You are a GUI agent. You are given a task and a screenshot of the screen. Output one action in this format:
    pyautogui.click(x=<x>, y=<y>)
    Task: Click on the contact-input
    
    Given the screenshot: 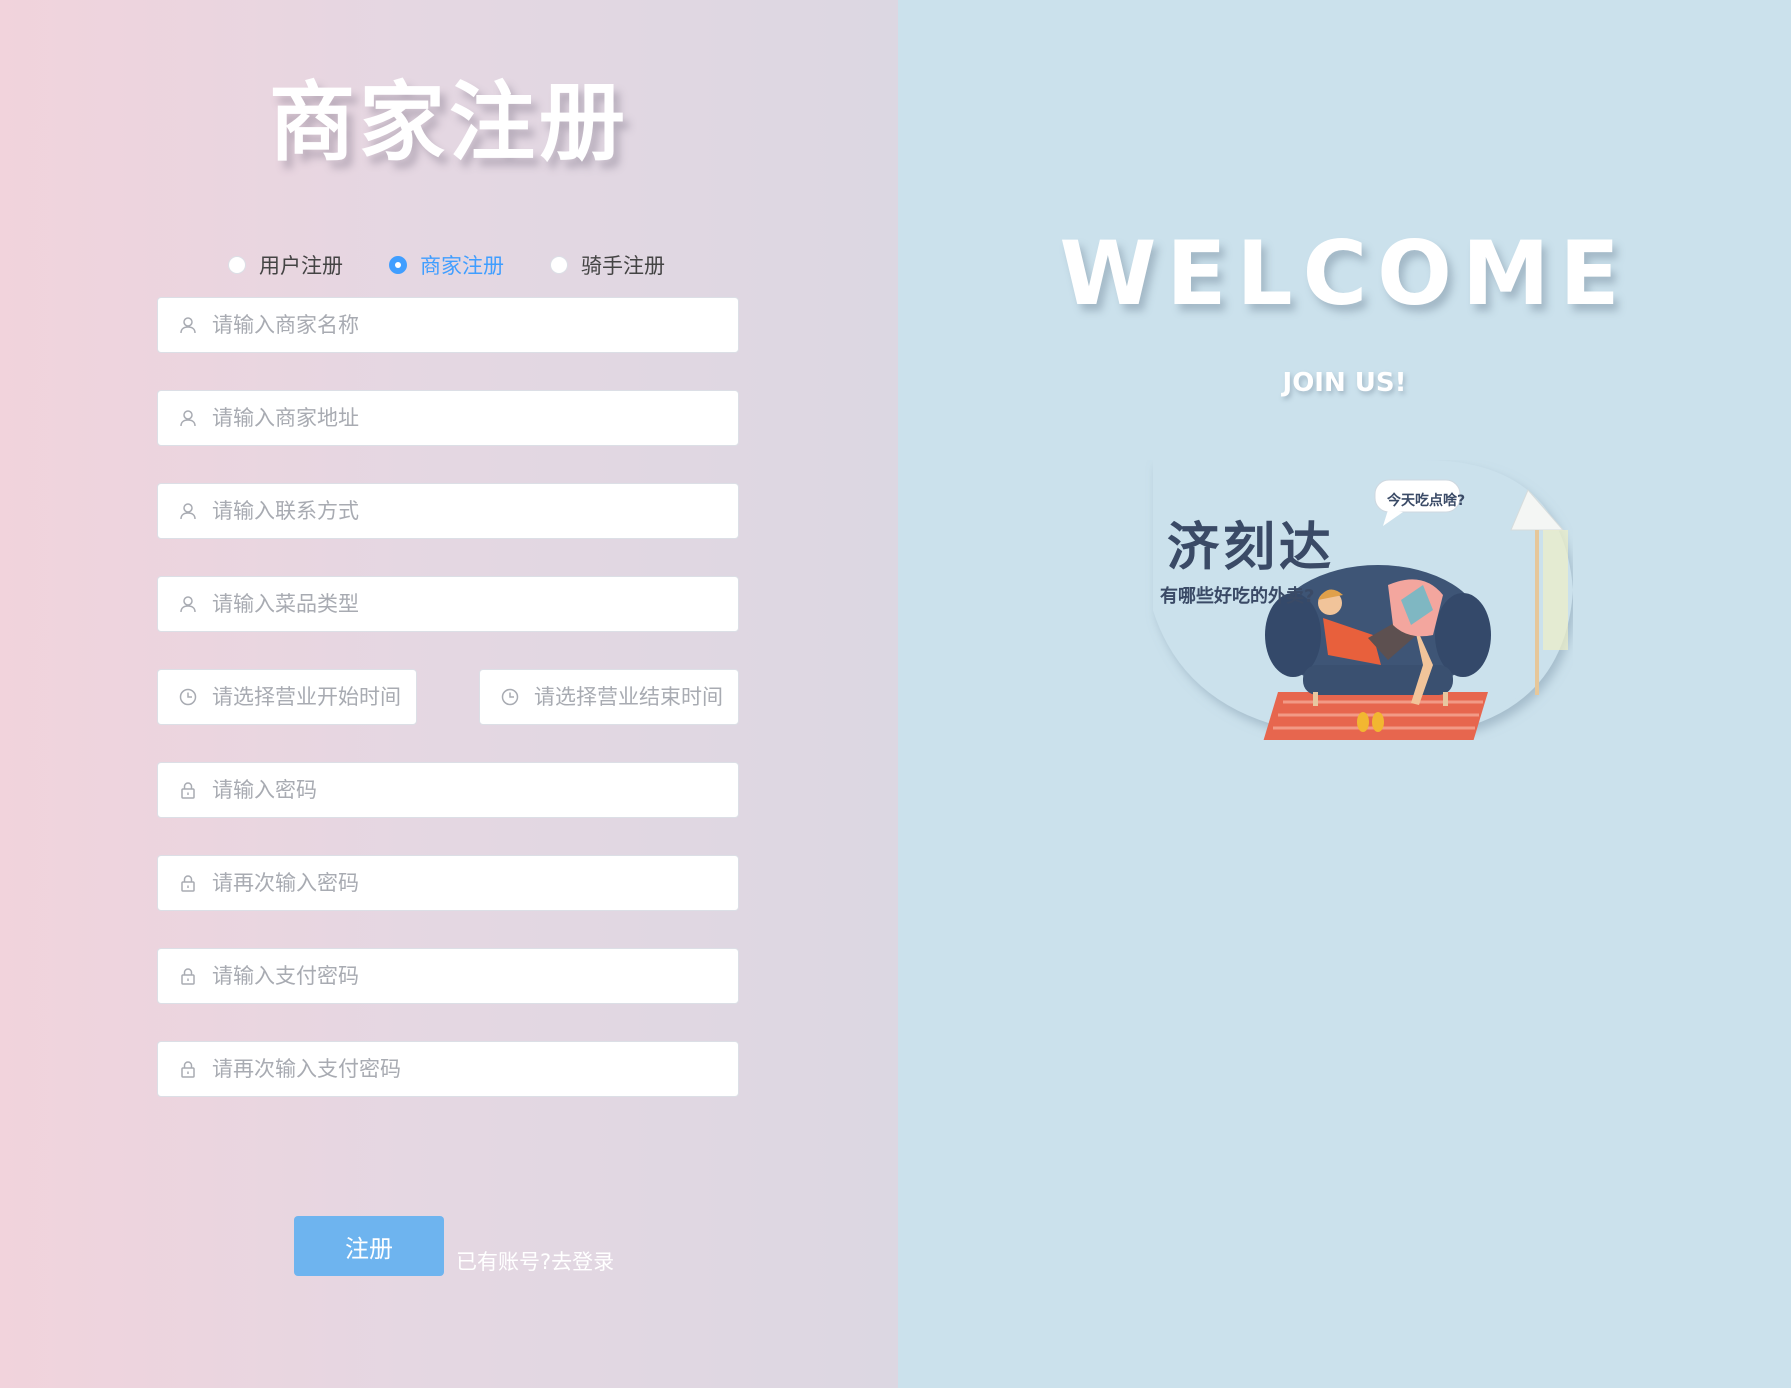 What is the action you would take?
    pyautogui.click(x=475, y=511)
    